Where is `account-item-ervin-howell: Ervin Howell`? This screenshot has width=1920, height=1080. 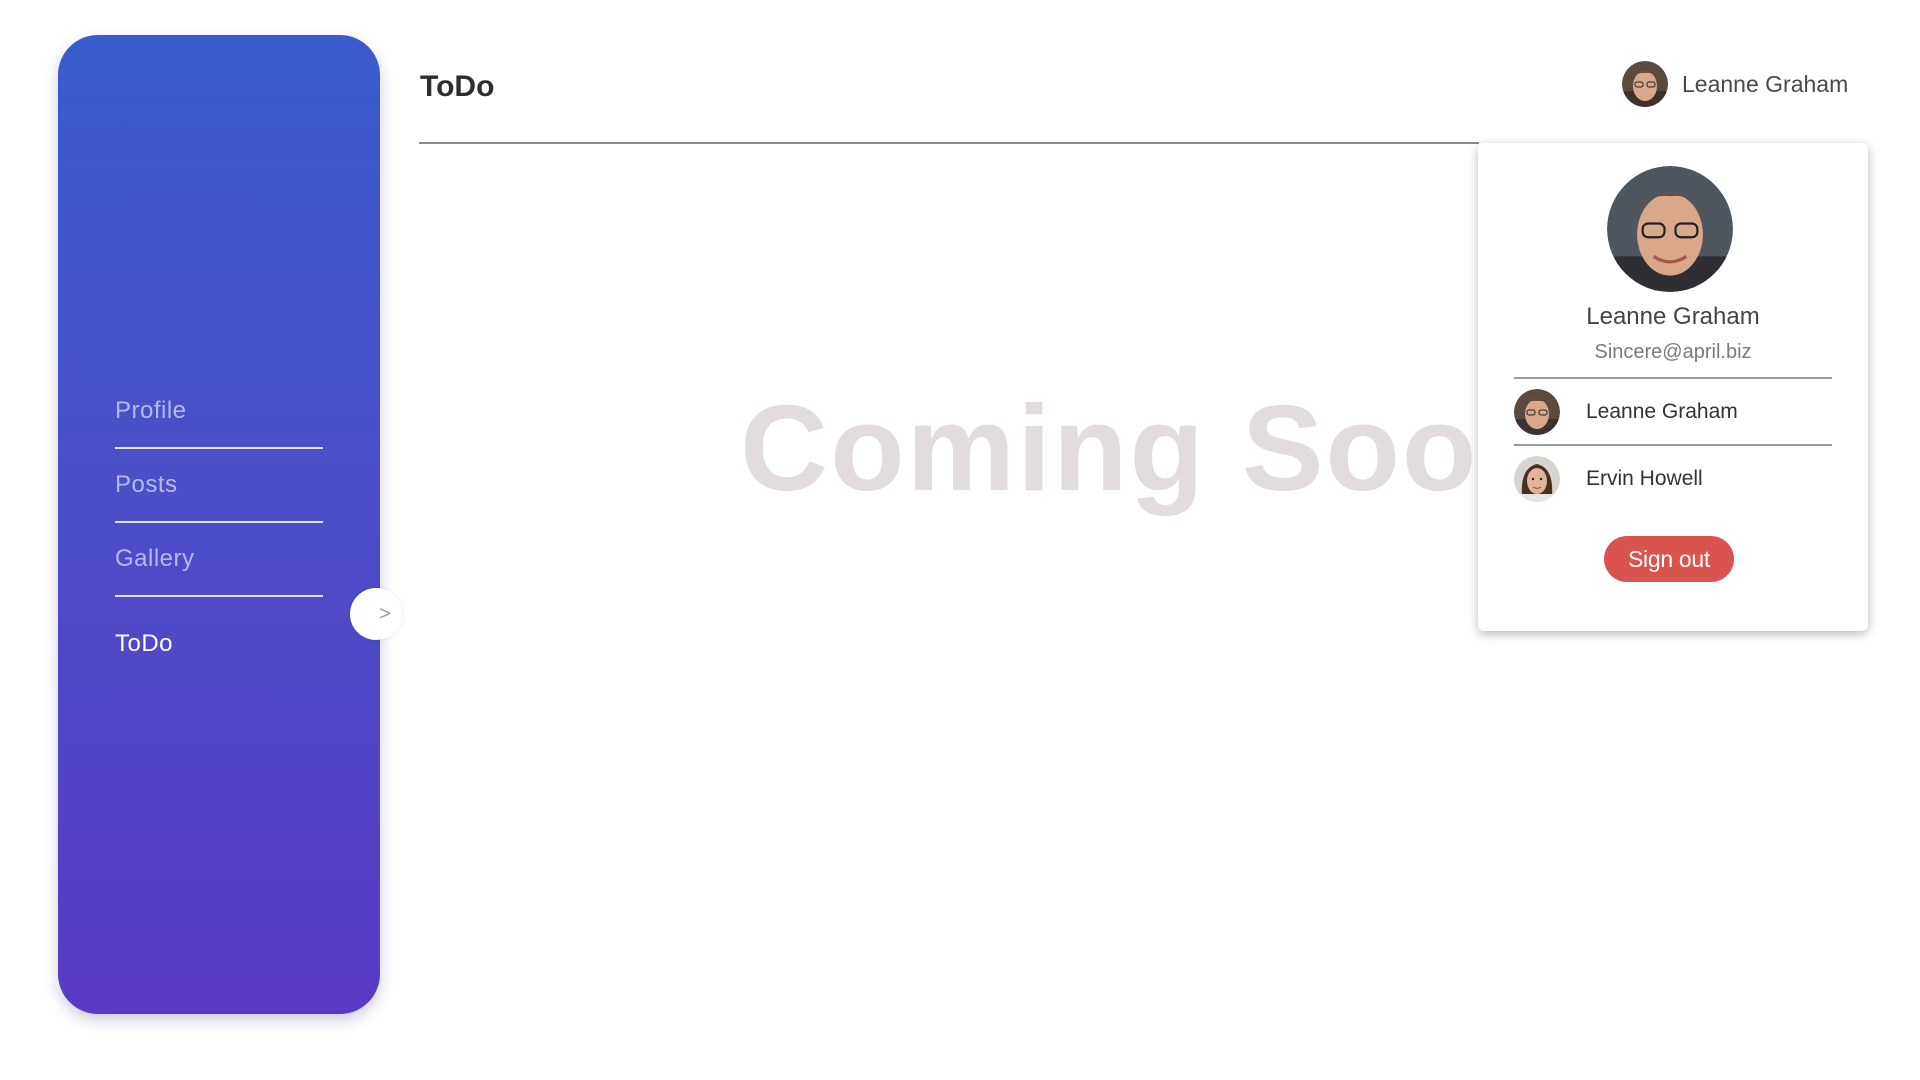
account-item-ervin-howell: Ervin Howell is located at coordinates (1673, 479).